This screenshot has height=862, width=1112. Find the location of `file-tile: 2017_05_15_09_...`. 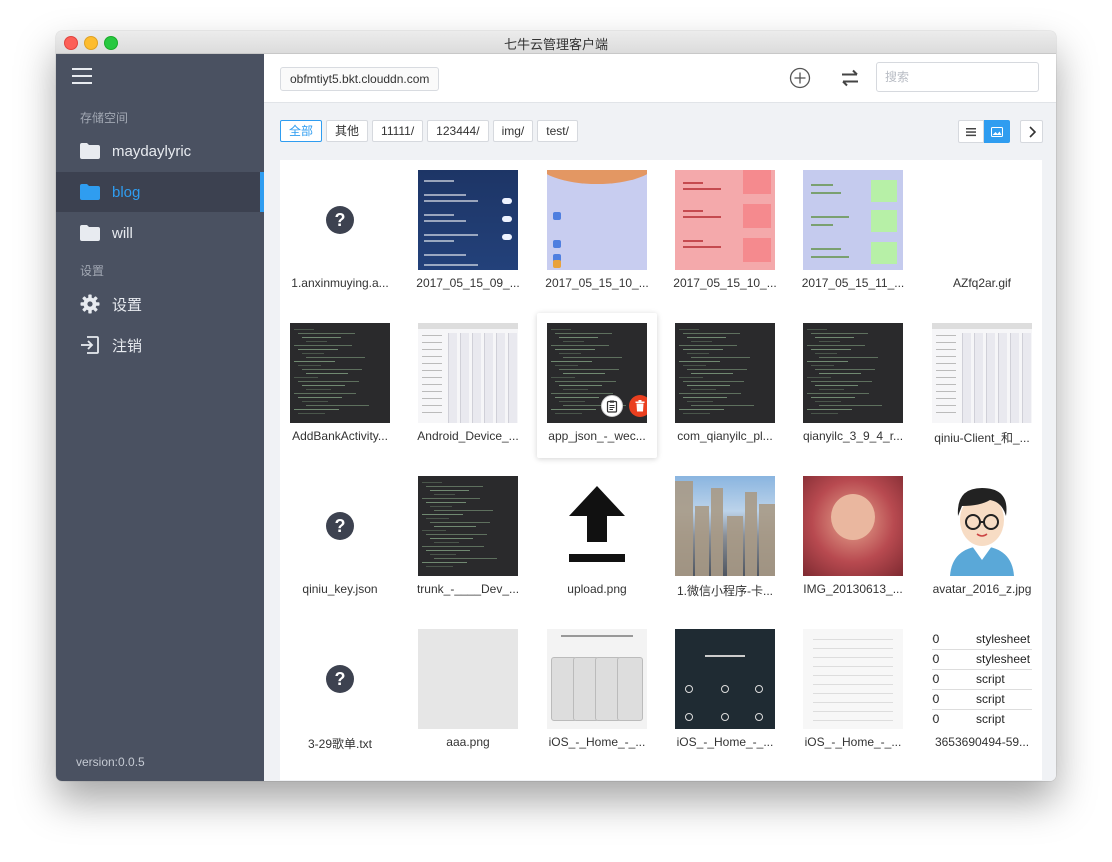

file-tile: 2017_05_15_09_... is located at coordinates (468, 232).